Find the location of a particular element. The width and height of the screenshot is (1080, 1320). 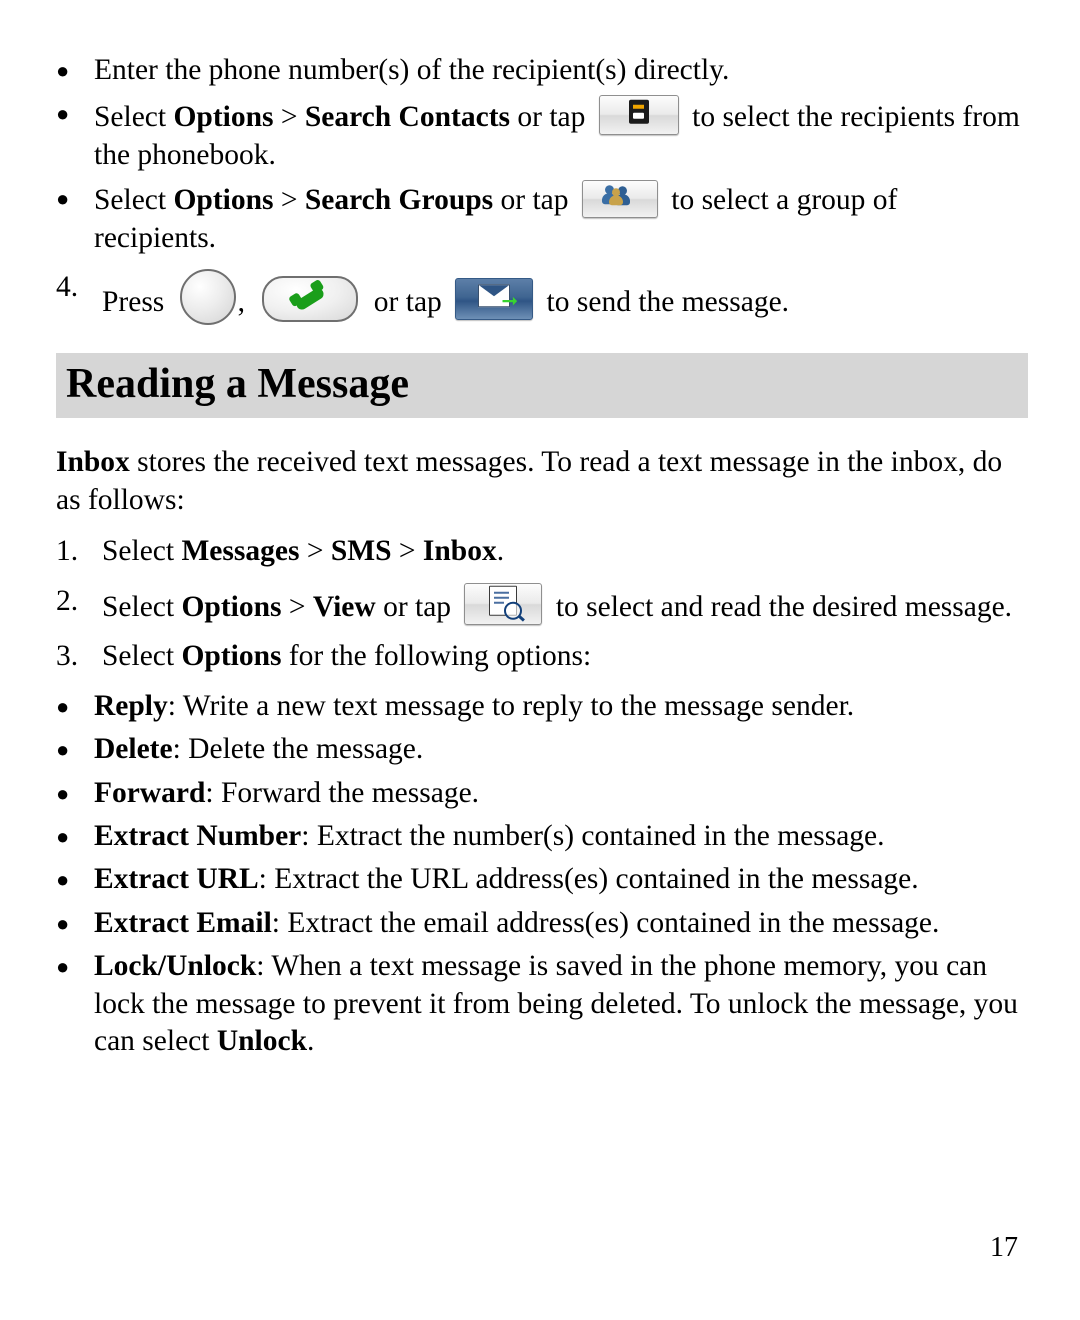

section-heading: Reading a Message is located at coordinates (542, 385).